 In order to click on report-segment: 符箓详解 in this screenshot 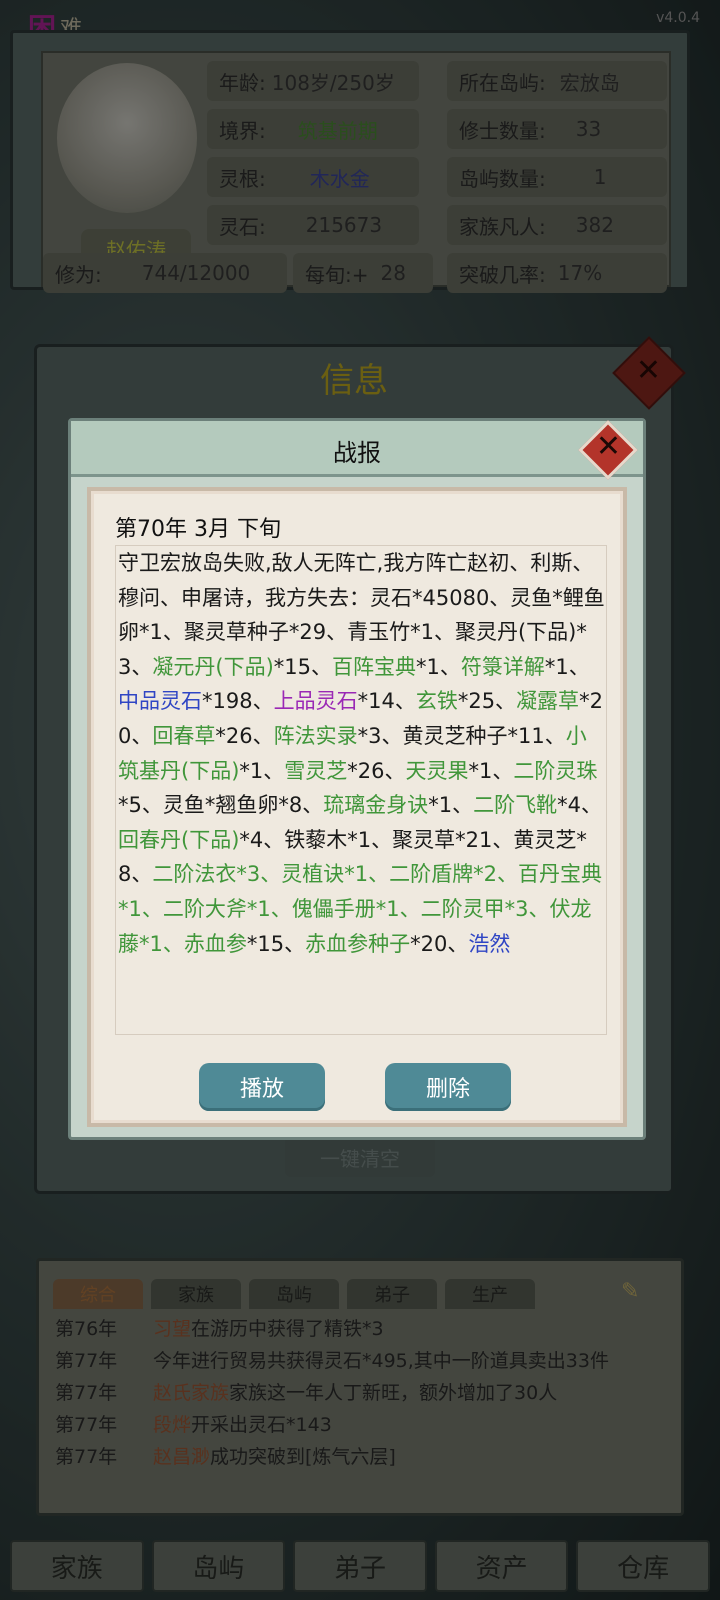, I will do `click(502, 666)`.